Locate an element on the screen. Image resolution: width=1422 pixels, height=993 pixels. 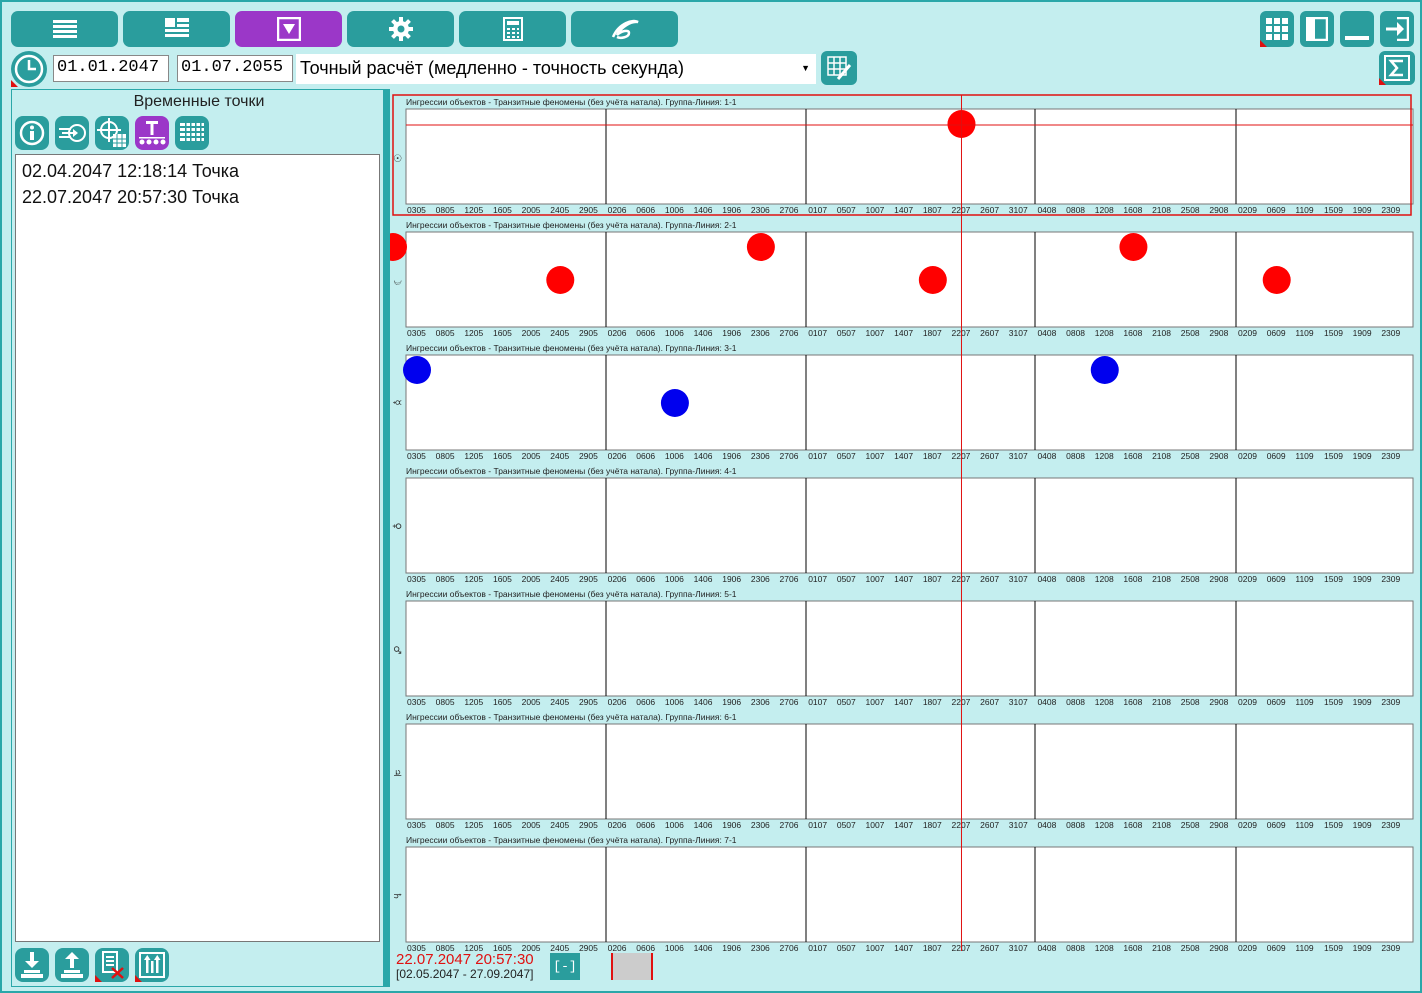
clock-button is located at coordinates (29, 69).